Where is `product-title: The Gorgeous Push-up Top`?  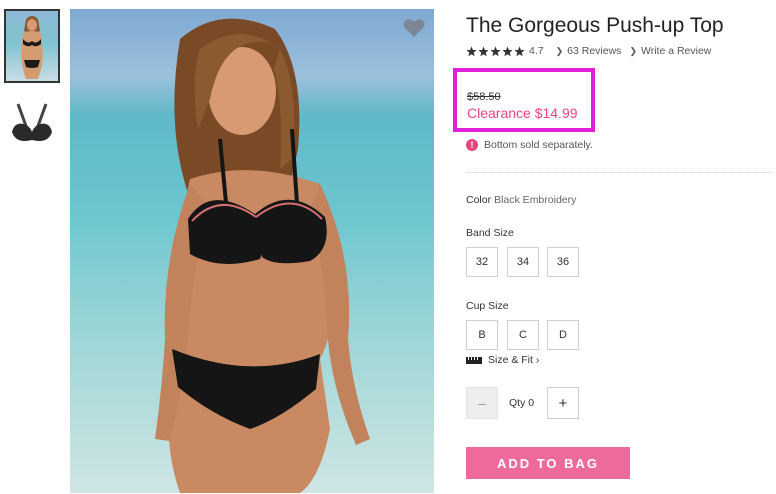
product-title: The Gorgeous Push-up Top is located at coordinates (595, 25).